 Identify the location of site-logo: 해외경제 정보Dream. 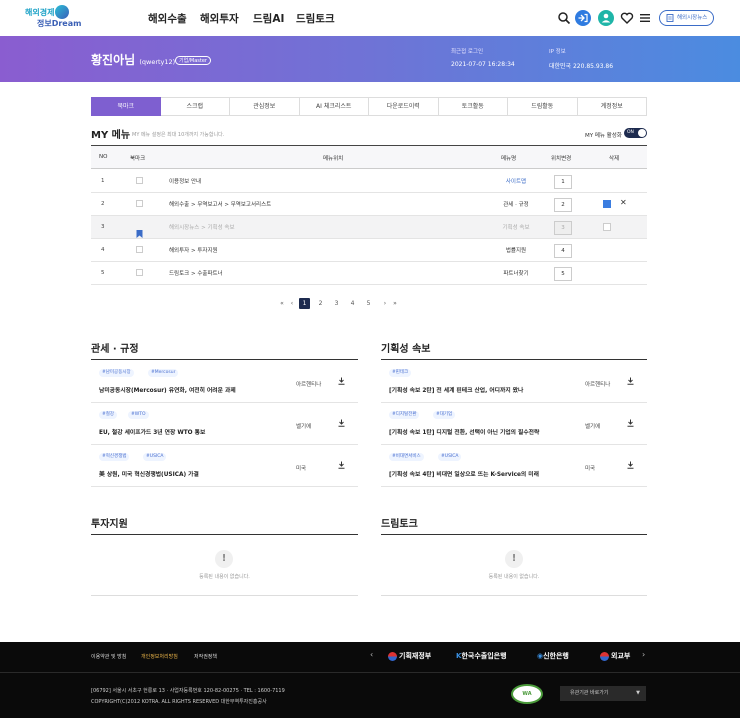
(55, 18).